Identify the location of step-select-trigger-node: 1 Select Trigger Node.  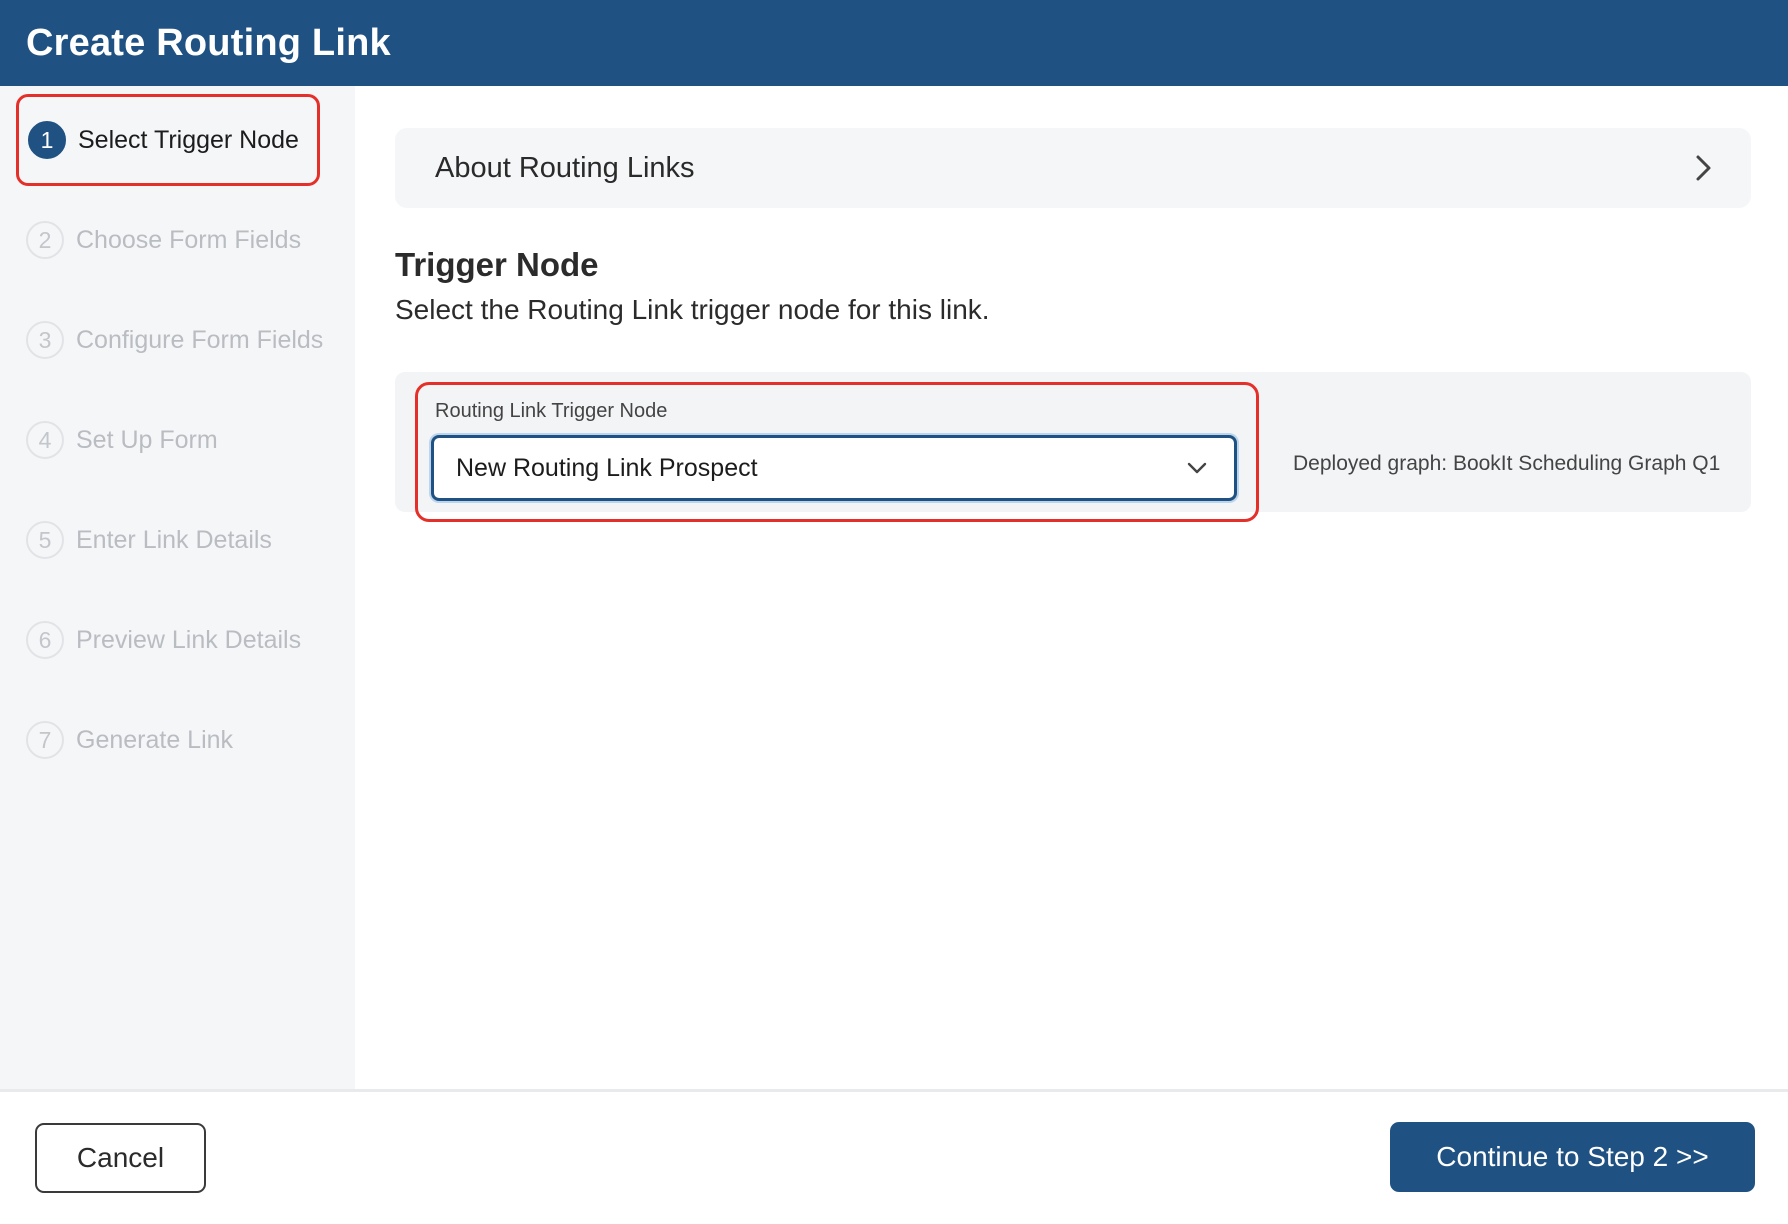
(168, 140).